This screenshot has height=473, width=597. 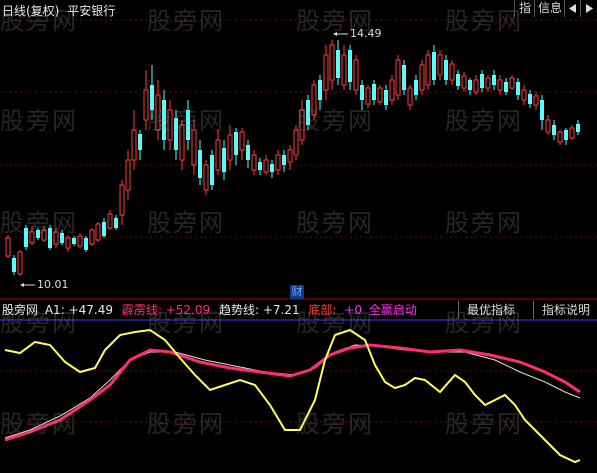 I want to click on triangle-left-icon, so click(x=572, y=8).